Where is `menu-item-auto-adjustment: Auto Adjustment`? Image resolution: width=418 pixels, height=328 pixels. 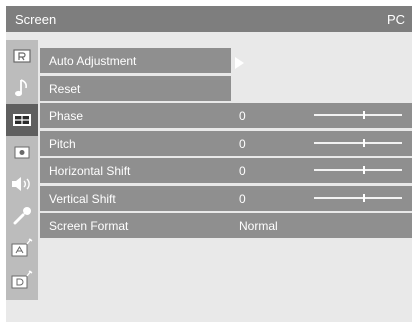 menu-item-auto-adjustment: Auto Adjustment is located at coordinates (135, 60).